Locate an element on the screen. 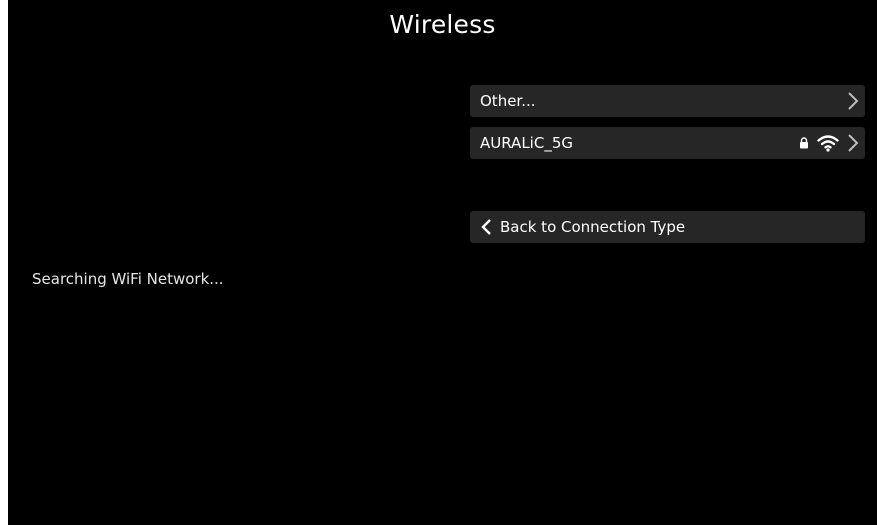 This screenshot has height=525, width=877. network-item-auralic-5g: AURALiC_5G is located at coordinates (667, 143).